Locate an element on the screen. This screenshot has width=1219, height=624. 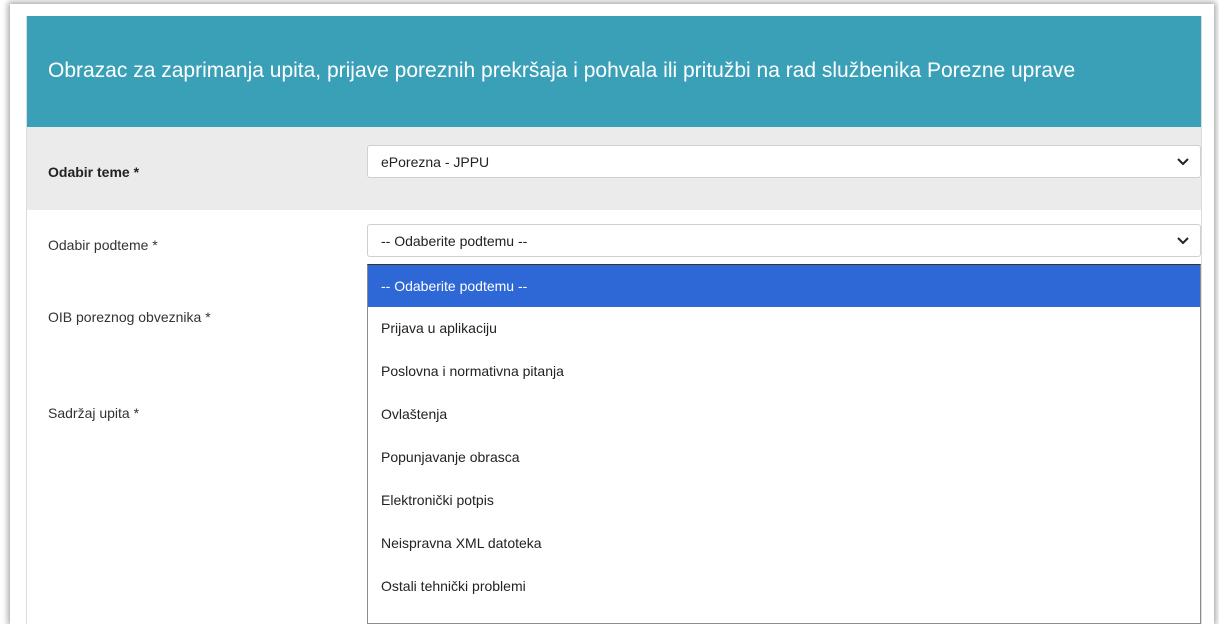
topic-label: Odabir teme * is located at coordinates (94, 172).